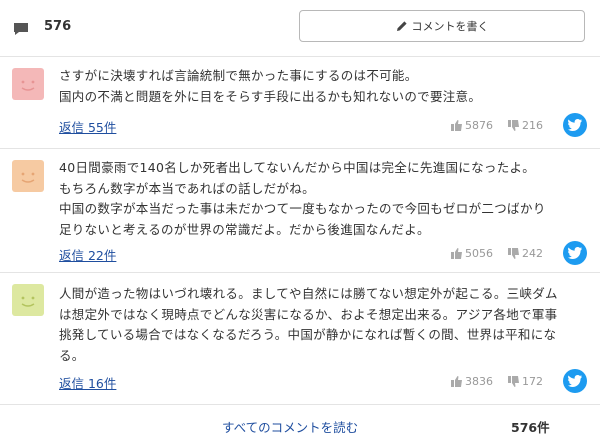  I want to click on comment-line: 足りないと考えるのが世界の常識だよ。だから後進国なんだよ。, so click(244, 229).